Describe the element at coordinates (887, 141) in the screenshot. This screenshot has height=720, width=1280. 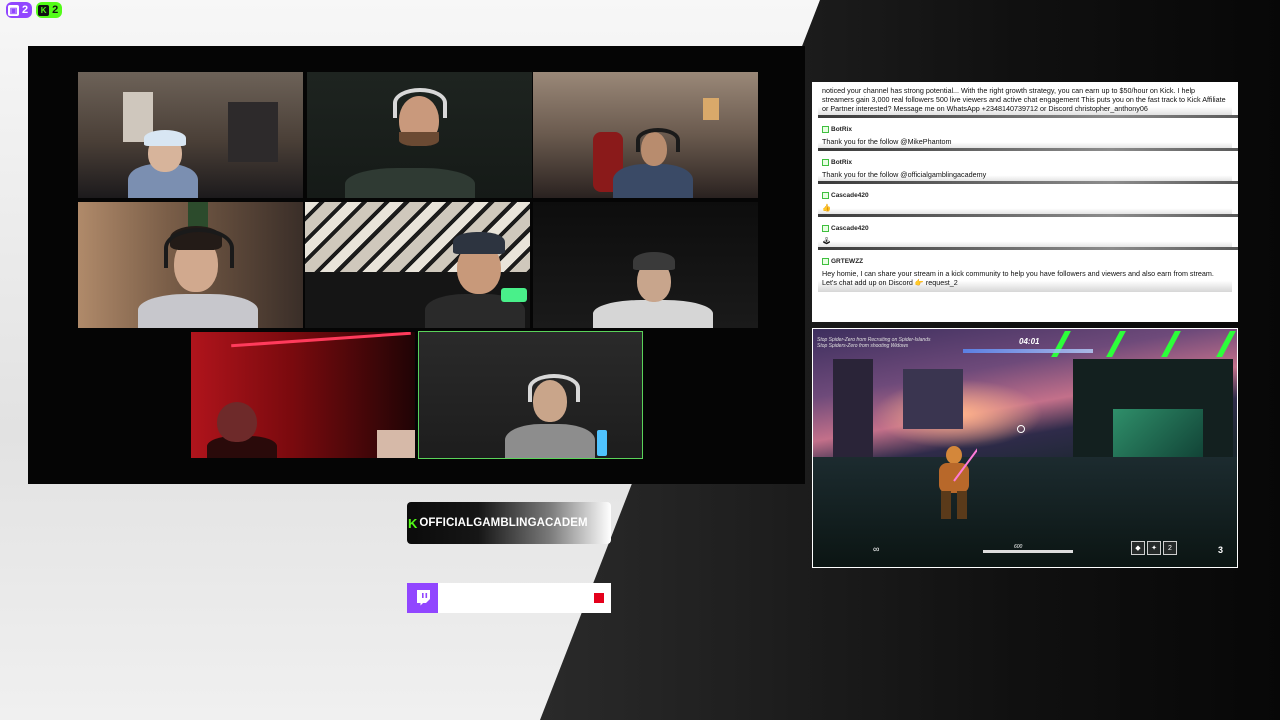
I see `chat-message-text: Thank you for the follow @MikePhantom` at that location.